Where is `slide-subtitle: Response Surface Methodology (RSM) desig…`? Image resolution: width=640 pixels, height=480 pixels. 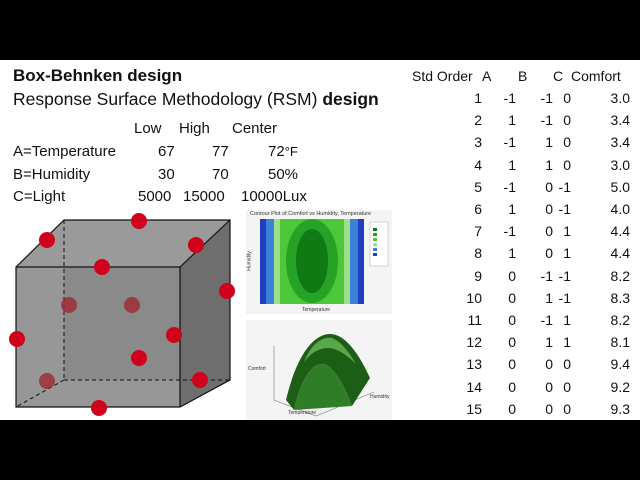
slide-subtitle: Response Surface Methodology (RSM) desig… is located at coordinates (196, 99).